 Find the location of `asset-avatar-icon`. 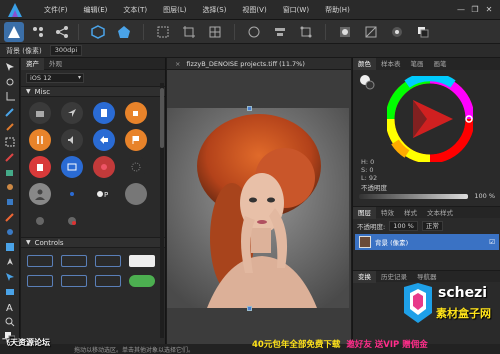

asset-avatar-icon is located at coordinates (40, 194).